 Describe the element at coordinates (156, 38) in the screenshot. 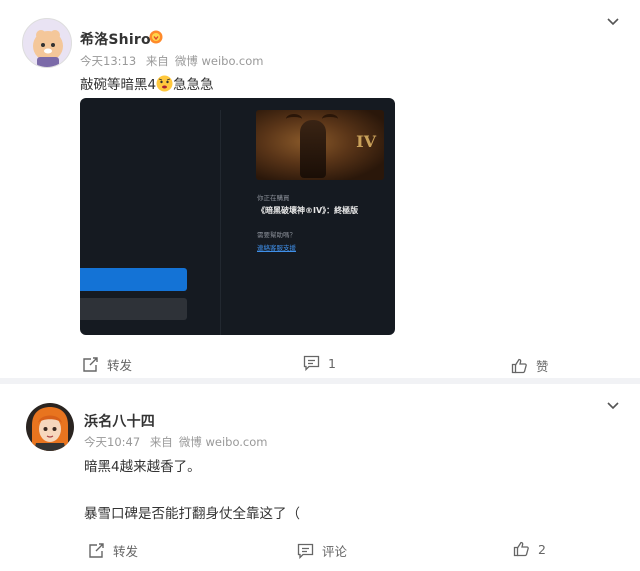

I see `vip-badge-icon` at that location.